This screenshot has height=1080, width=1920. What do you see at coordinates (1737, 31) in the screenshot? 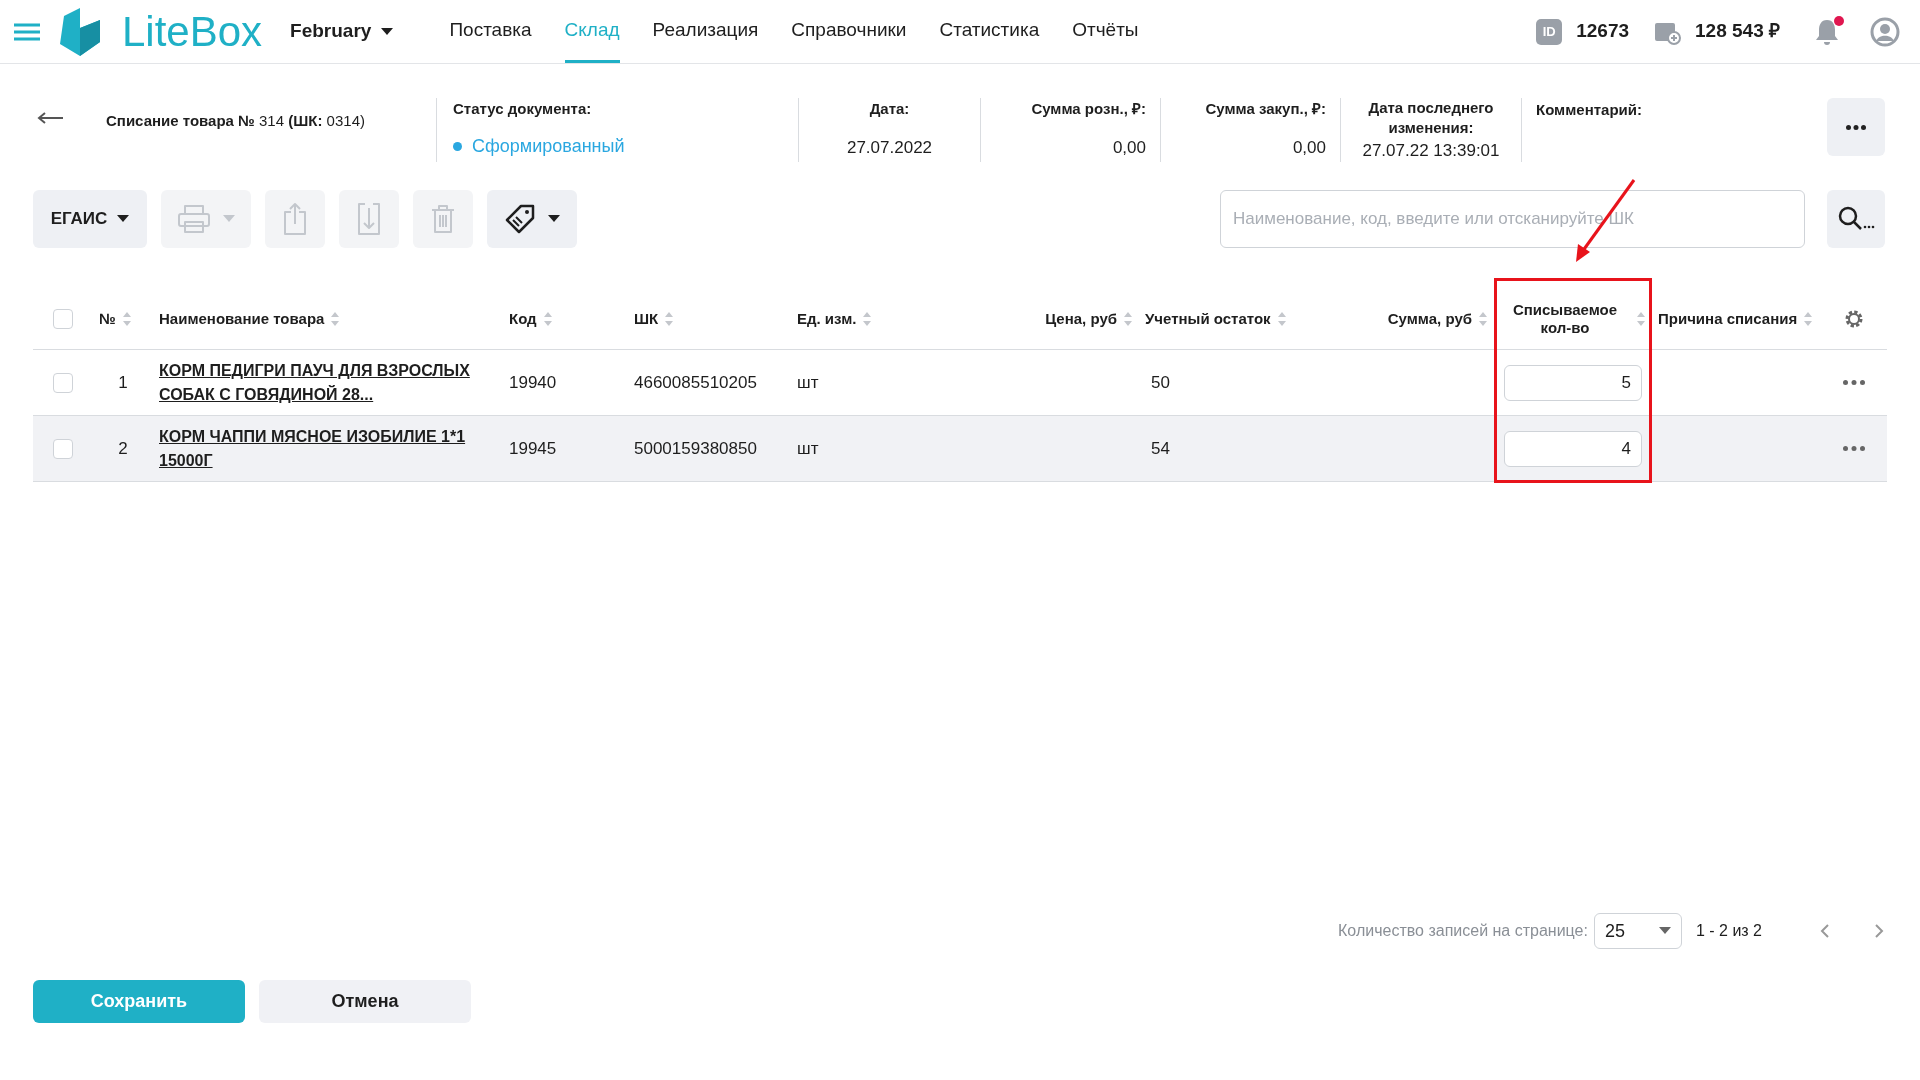
I see `balance: 128 543 ₽` at bounding box center [1737, 31].